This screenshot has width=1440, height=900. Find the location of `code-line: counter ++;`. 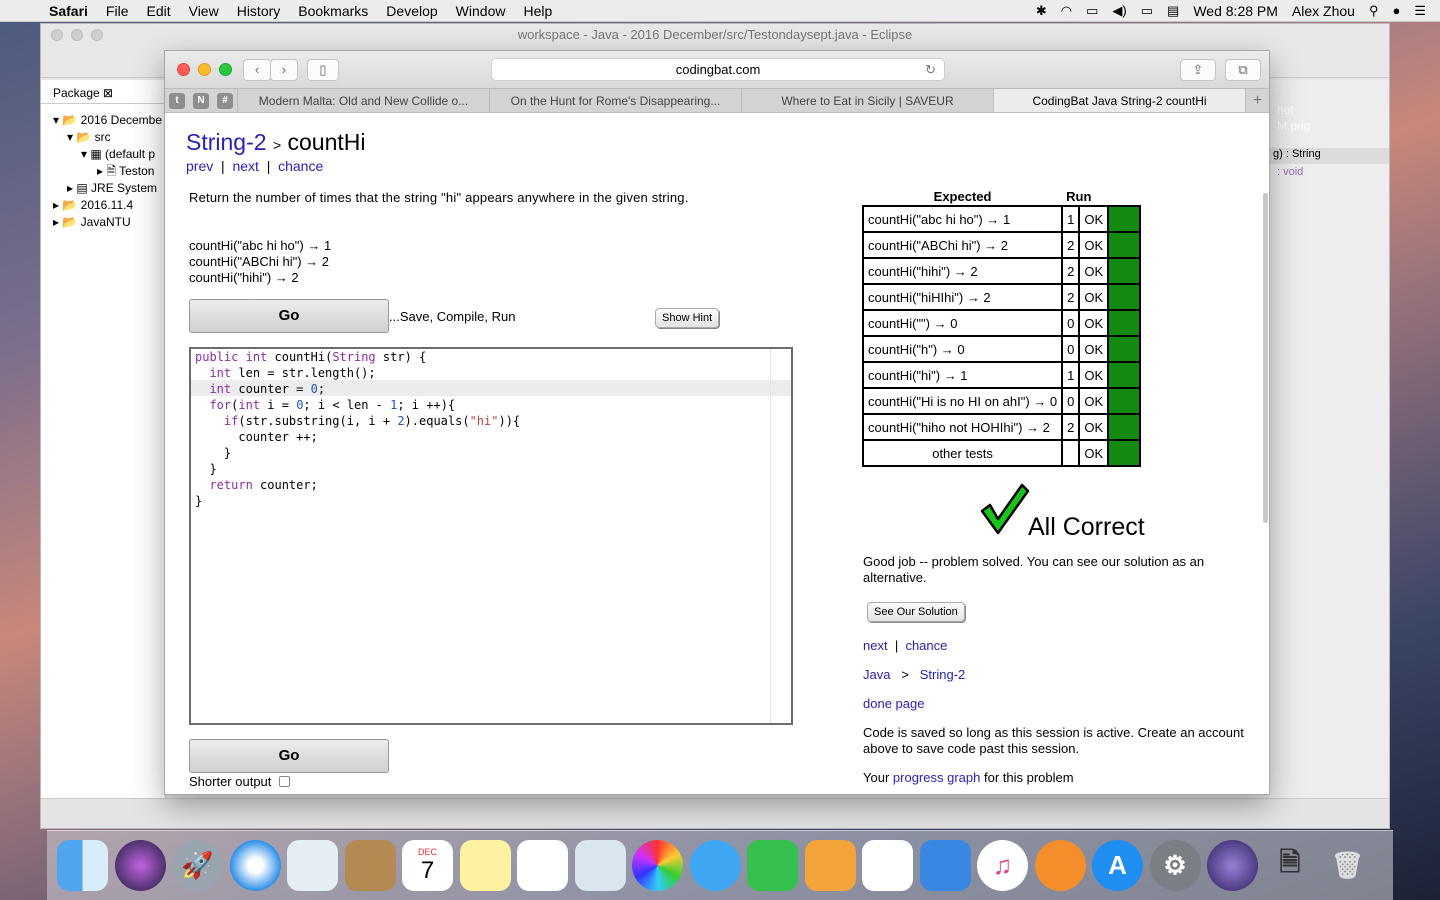

code-line: counter ++; is located at coordinates (357, 437).